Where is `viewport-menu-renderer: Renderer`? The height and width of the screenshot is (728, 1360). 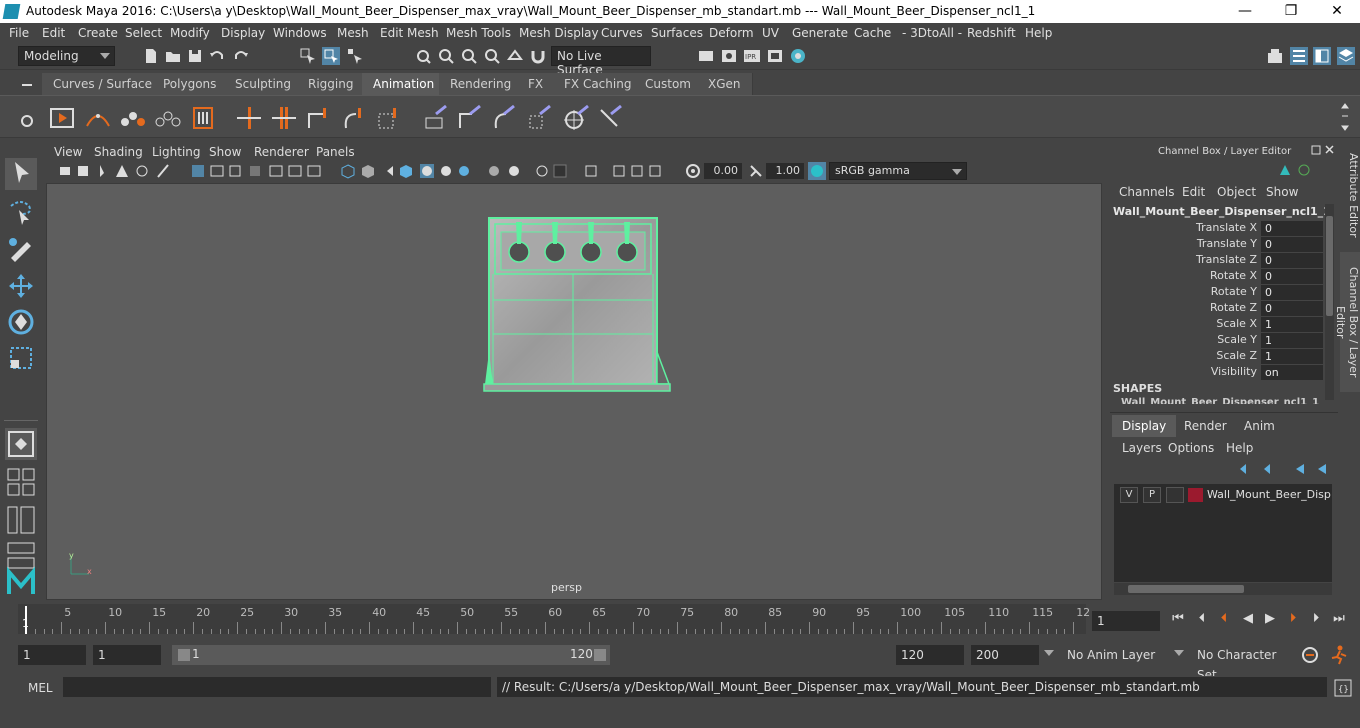
viewport-menu-renderer: Renderer is located at coordinates (281, 152).